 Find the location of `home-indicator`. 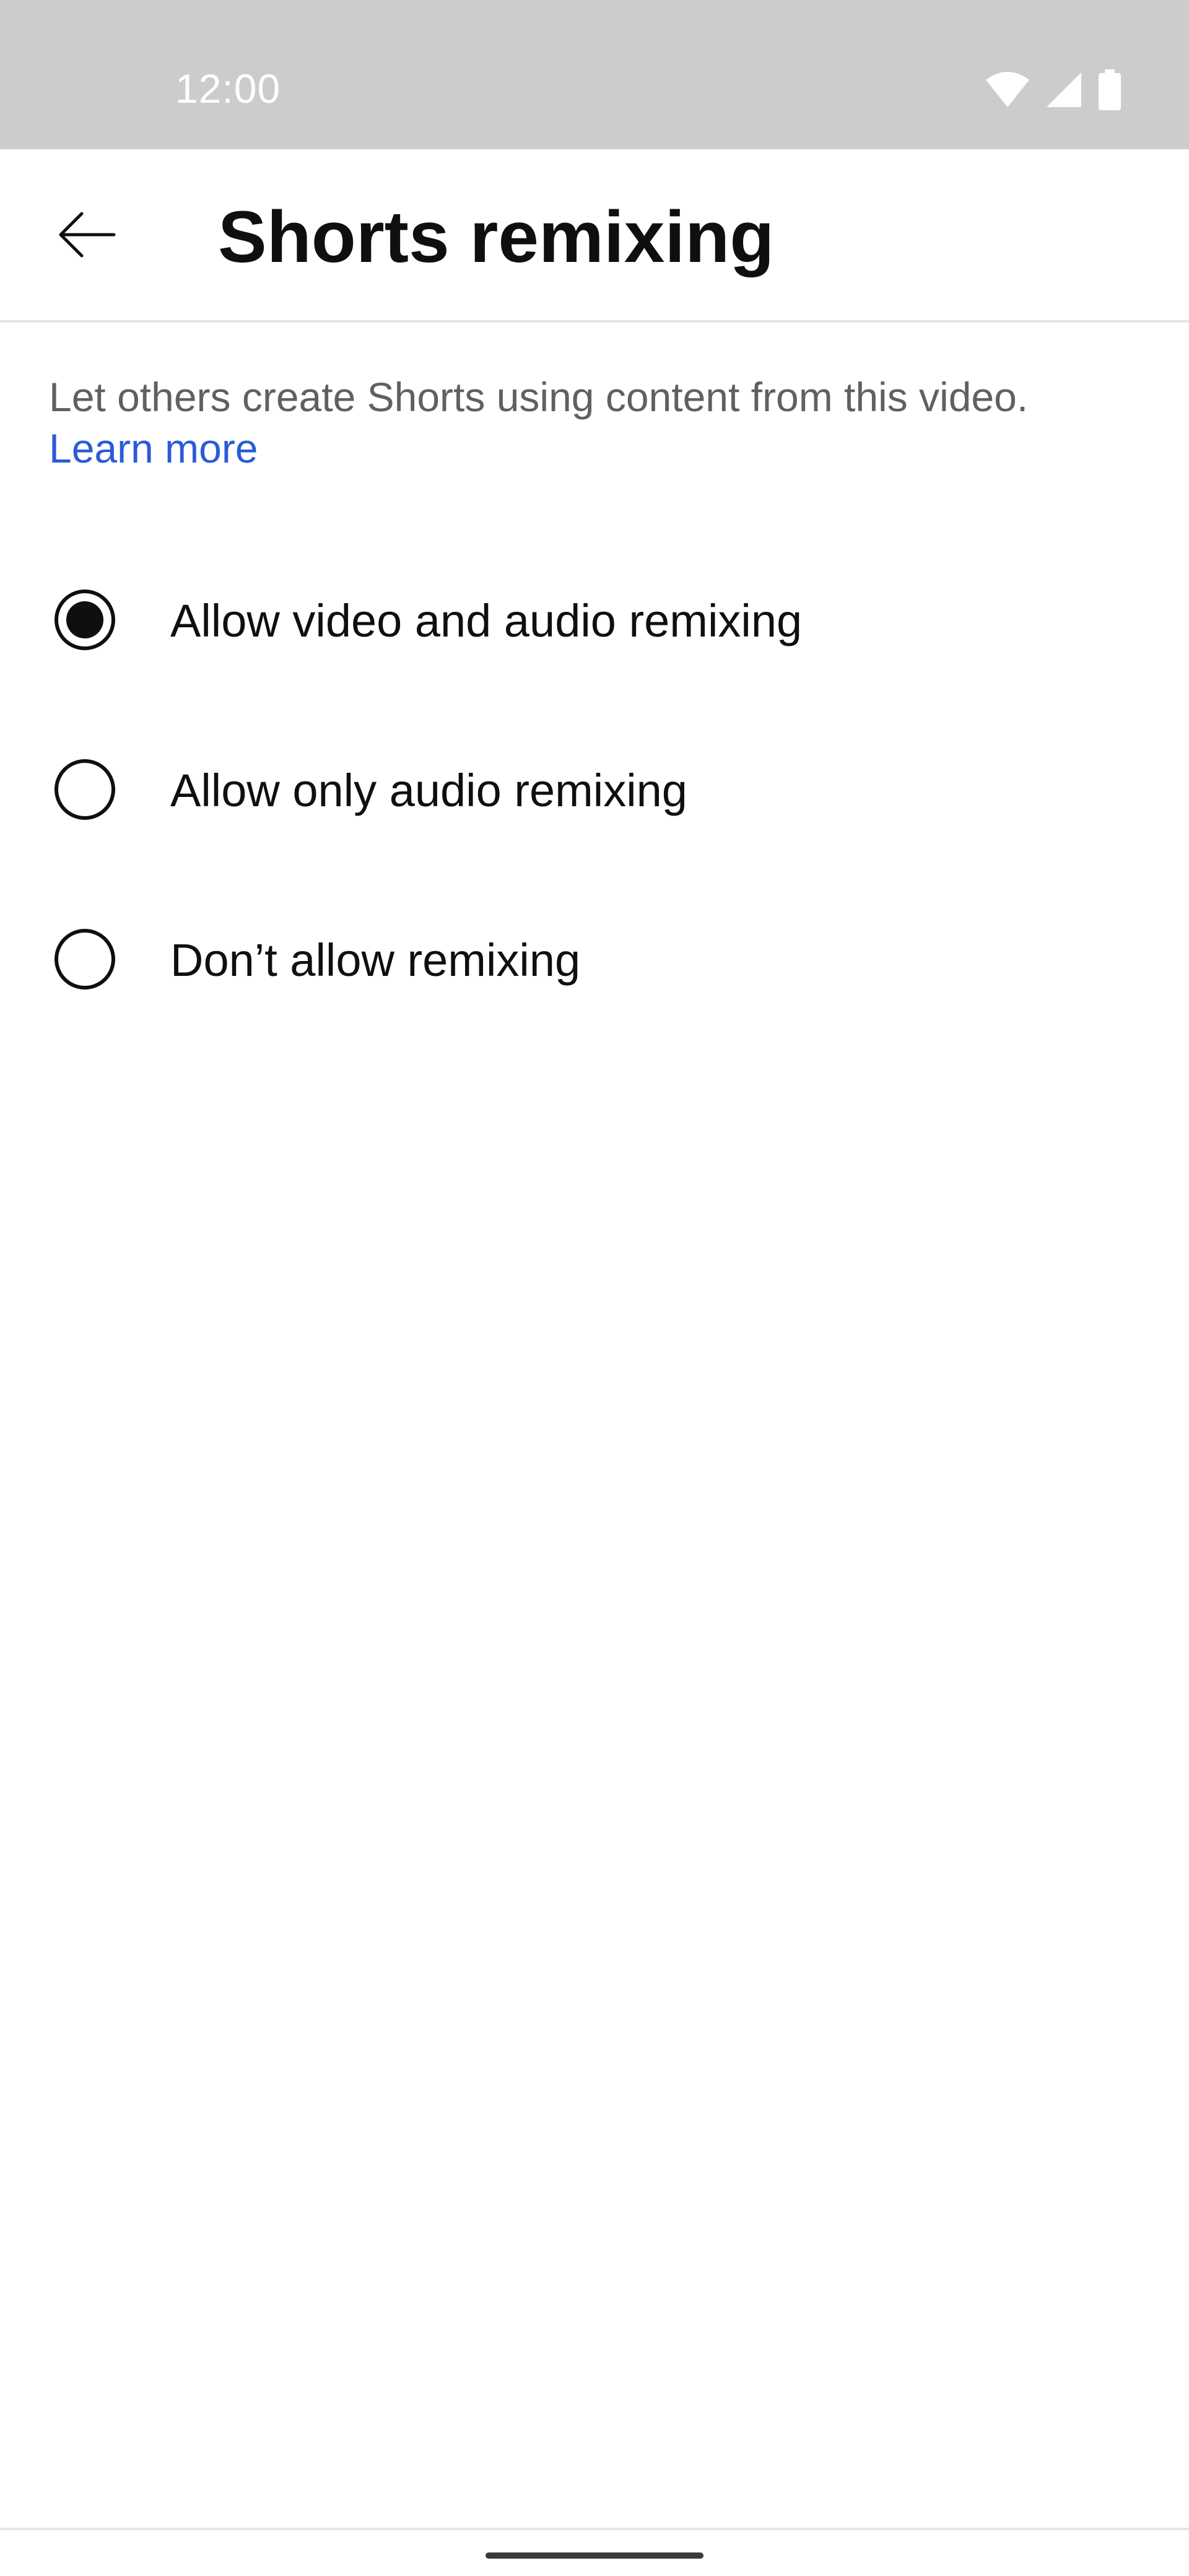

home-indicator is located at coordinates (594, 2555).